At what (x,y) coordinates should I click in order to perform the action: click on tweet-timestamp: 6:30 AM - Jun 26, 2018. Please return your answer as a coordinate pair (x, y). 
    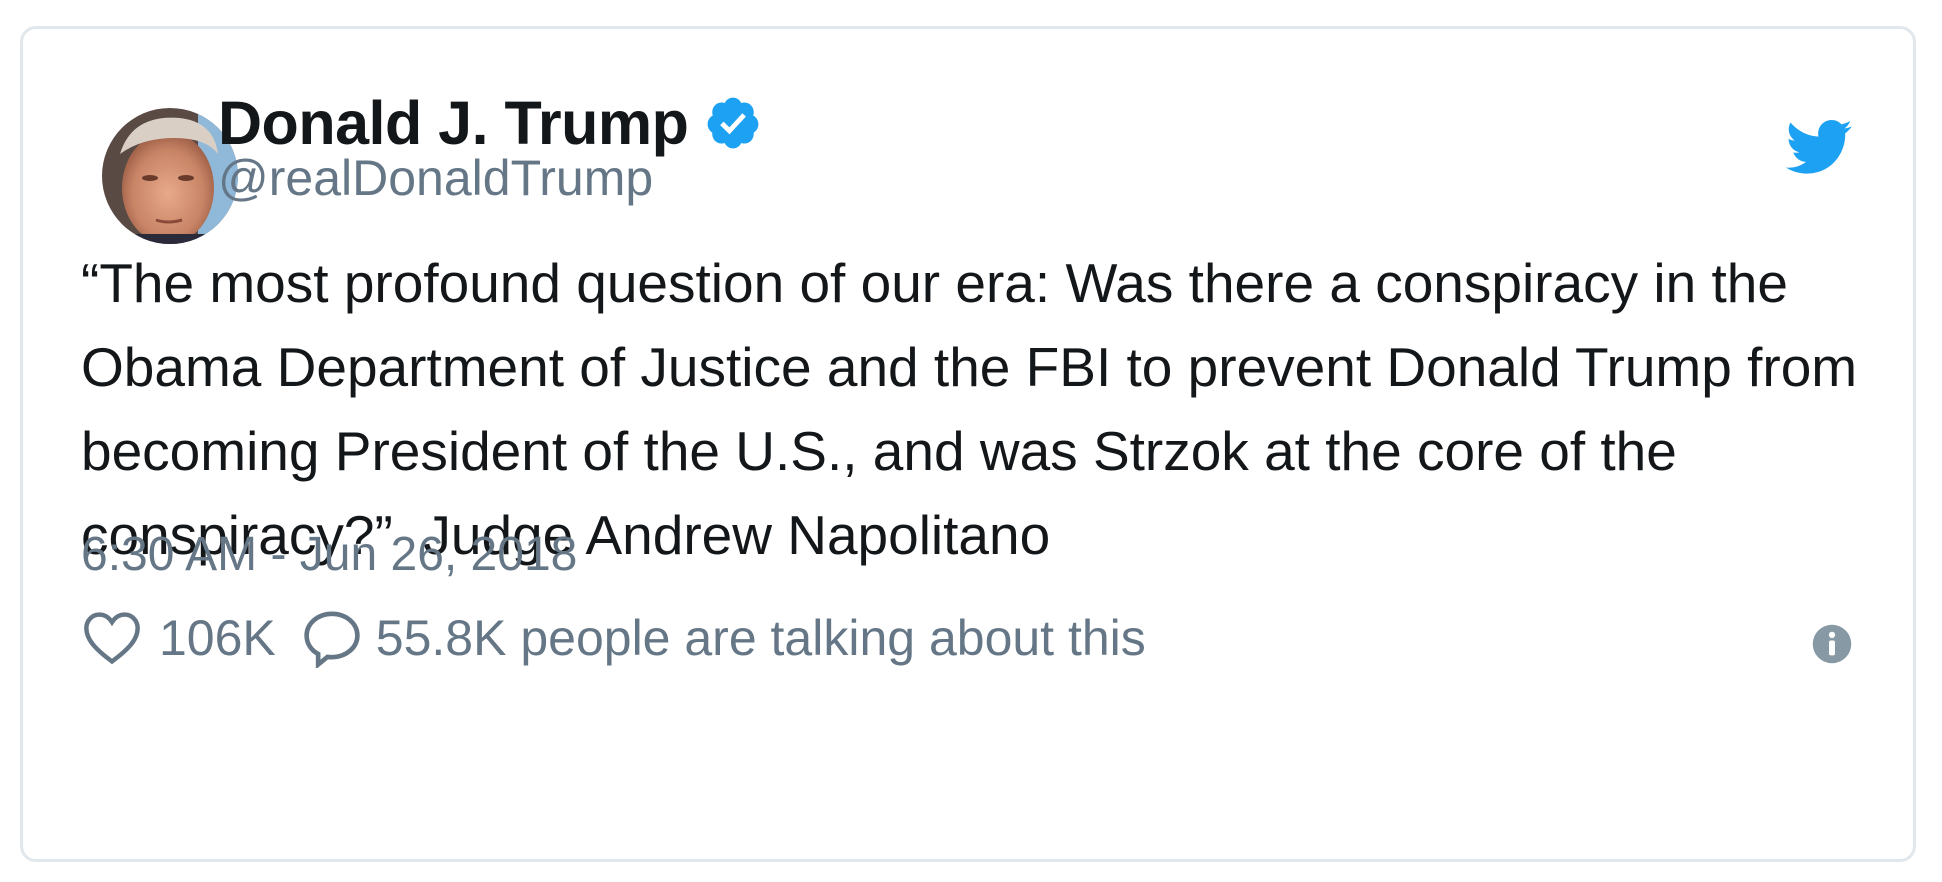
    Looking at the image, I should click on (329, 554).